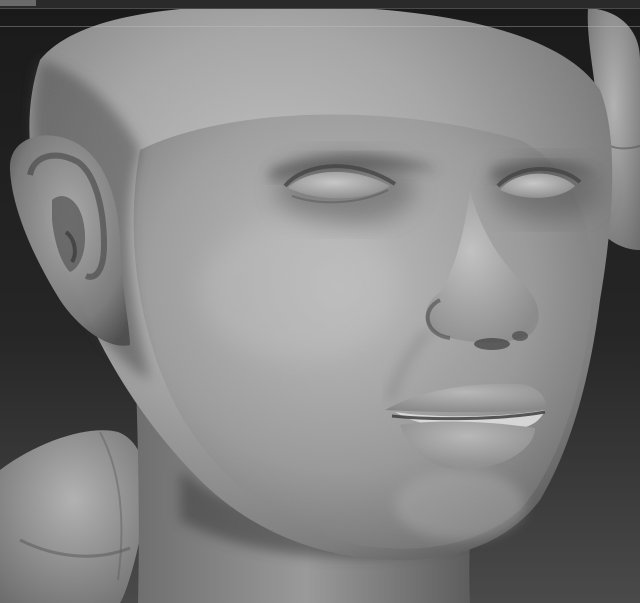 The image size is (640, 603). I want to click on viewport-top-bar, so click(320, 4).